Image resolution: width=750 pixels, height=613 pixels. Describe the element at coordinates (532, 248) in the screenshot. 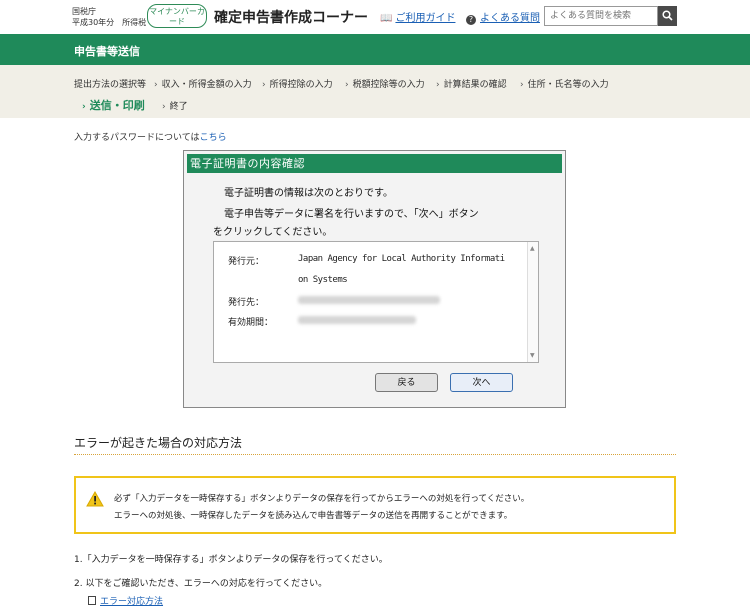

I see `scroll-up-icon: ▲` at that location.